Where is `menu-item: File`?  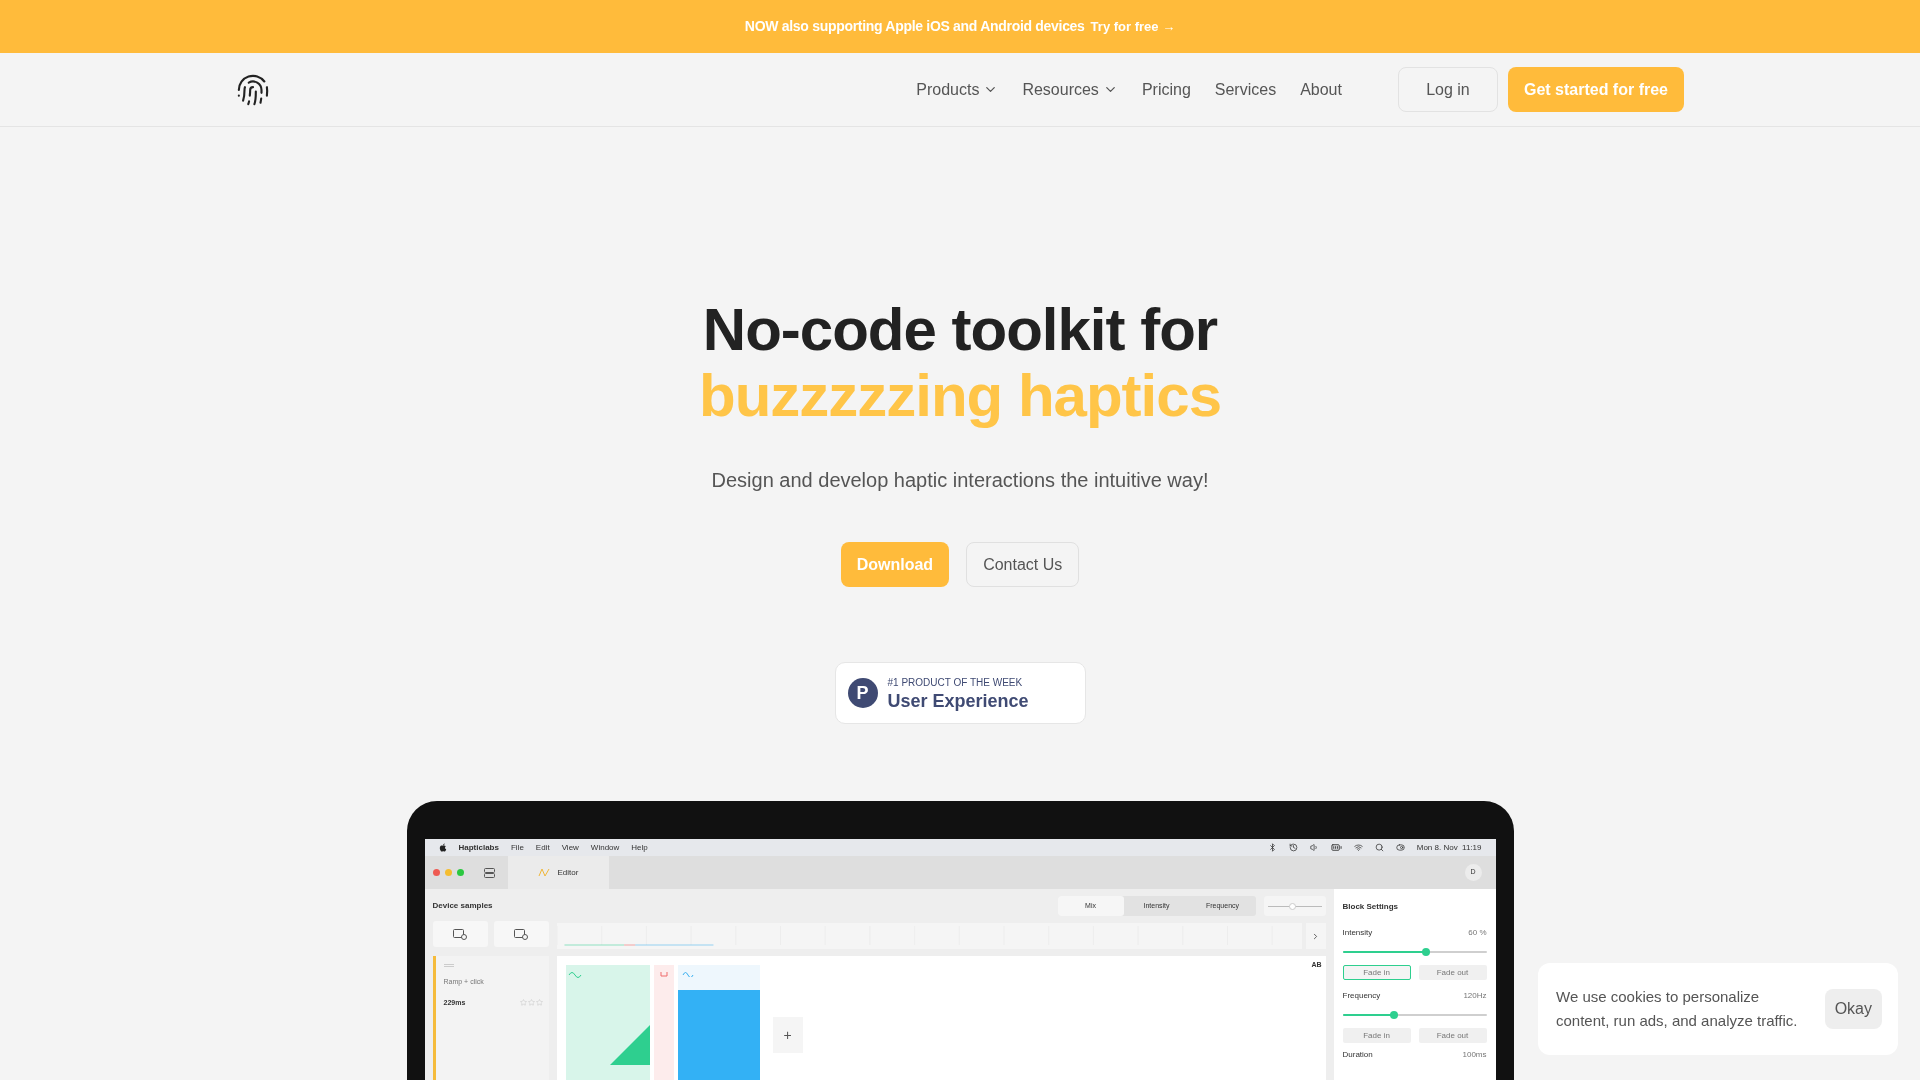
menu-item: File is located at coordinates (517, 847).